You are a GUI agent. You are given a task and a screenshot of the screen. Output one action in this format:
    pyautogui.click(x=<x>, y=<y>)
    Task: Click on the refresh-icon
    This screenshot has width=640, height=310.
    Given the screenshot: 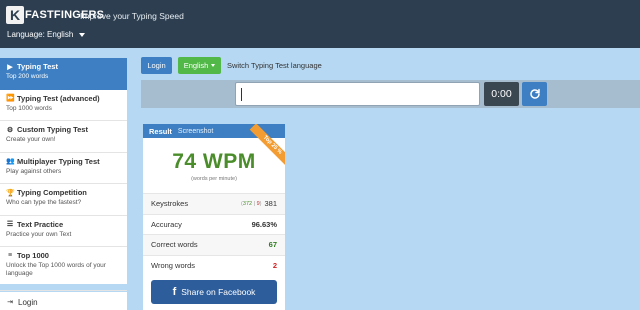 What is the action you would take?
    pyautogui.click(x=534, y=93)
    